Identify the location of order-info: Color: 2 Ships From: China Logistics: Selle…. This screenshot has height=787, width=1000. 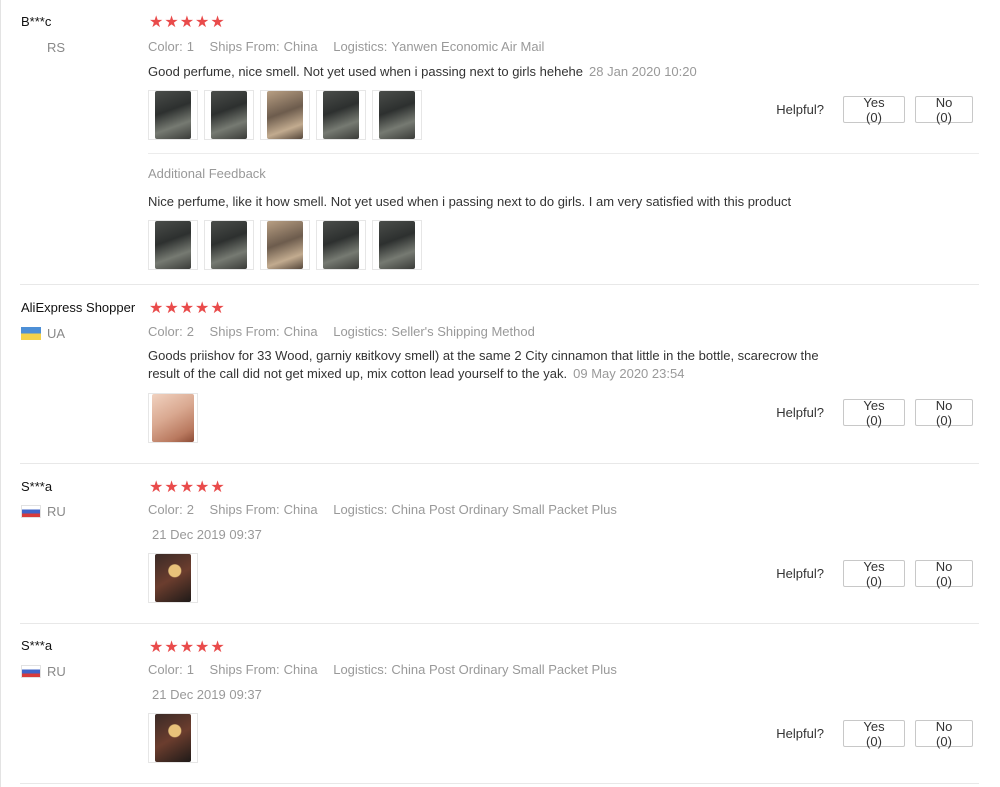
(347, 331).